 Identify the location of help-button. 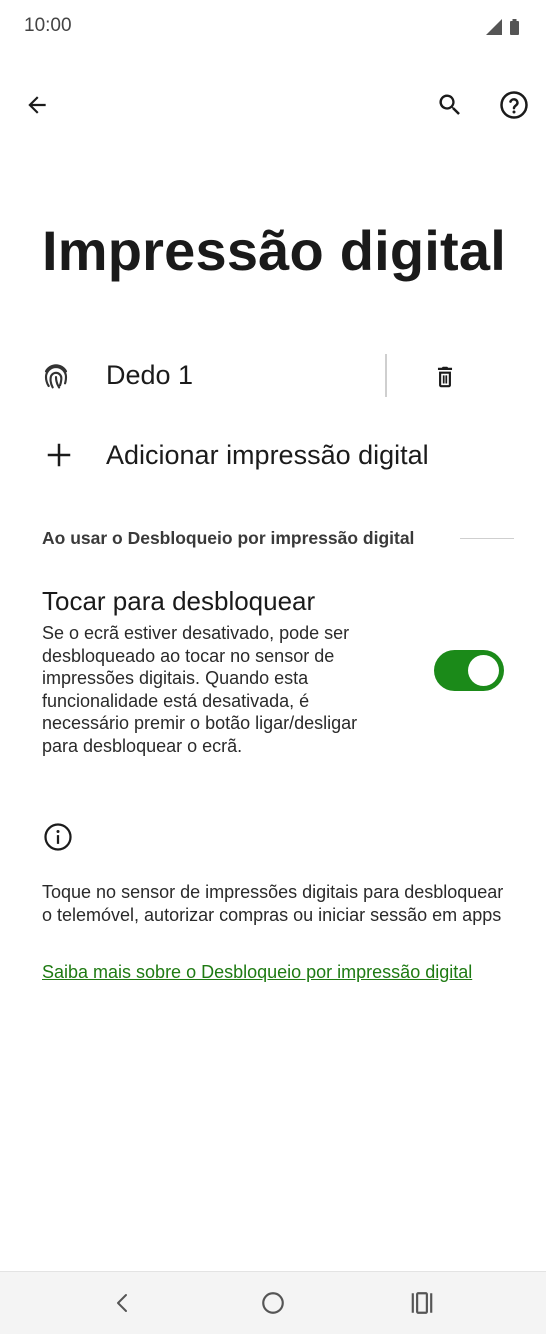
(514, 105).